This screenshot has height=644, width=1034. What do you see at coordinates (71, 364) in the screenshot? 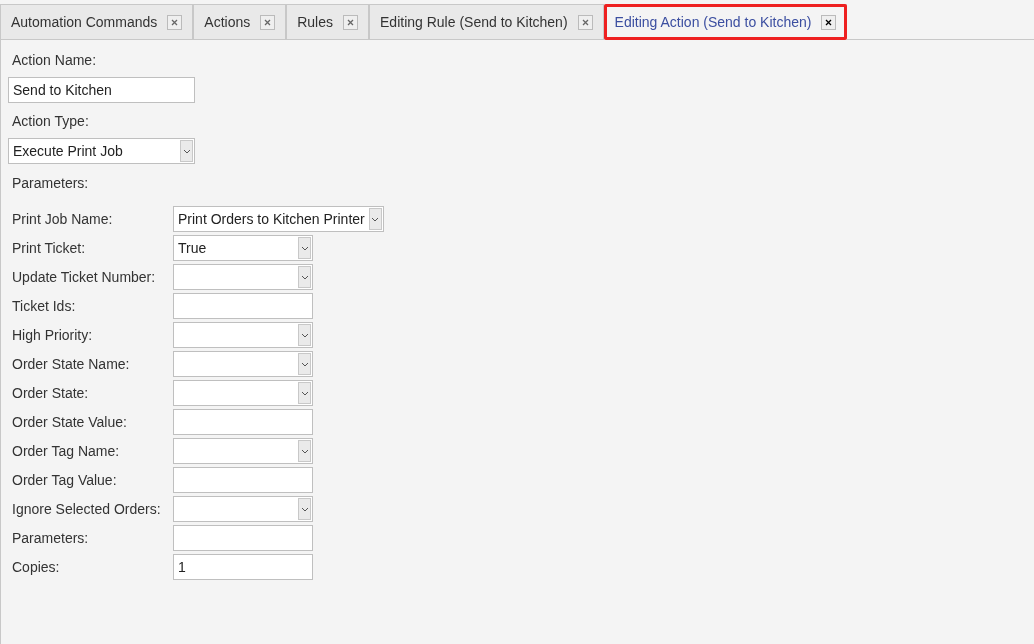
I see `field-label: Order State Name:` at bounding box center [71, 364].